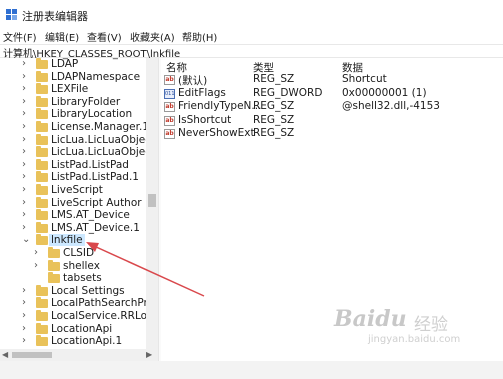  What do you see at coordinates (87, 341) in the screenshot?
I see `tree-item-label: LocationApi.1` at bounding box center [87, 341].